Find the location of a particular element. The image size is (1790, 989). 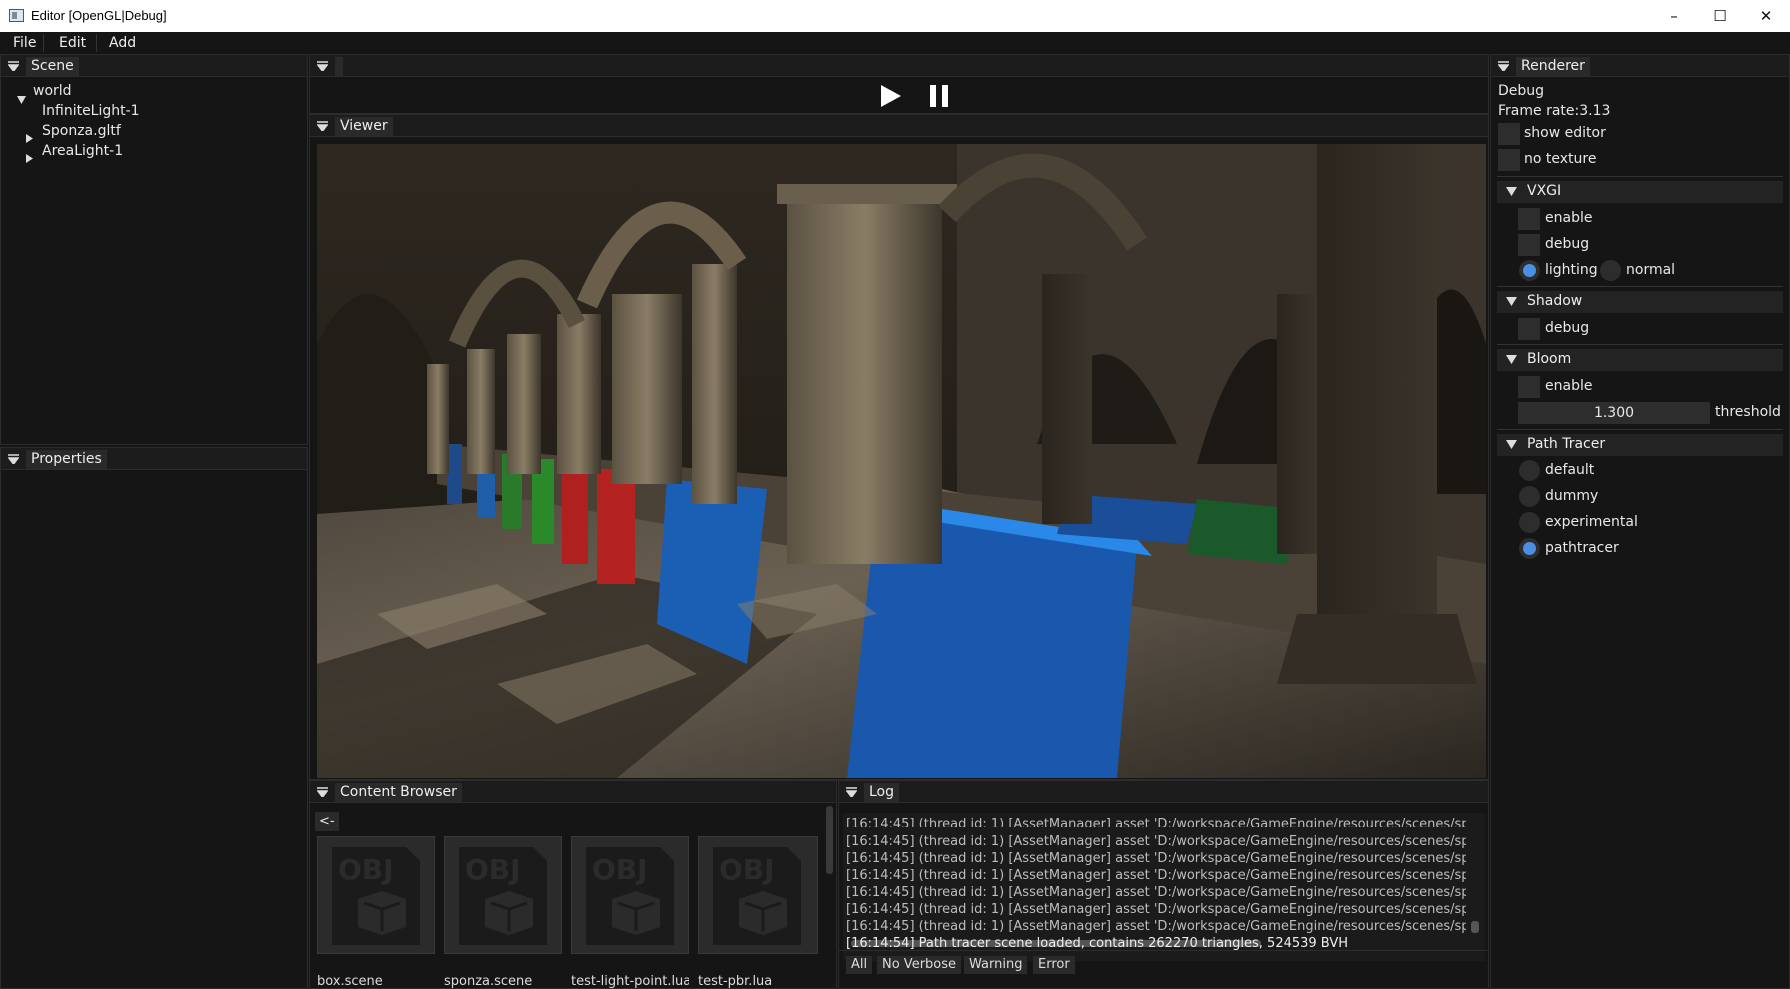

no-texture-label: no texture is located at coordinates (1560, 159).